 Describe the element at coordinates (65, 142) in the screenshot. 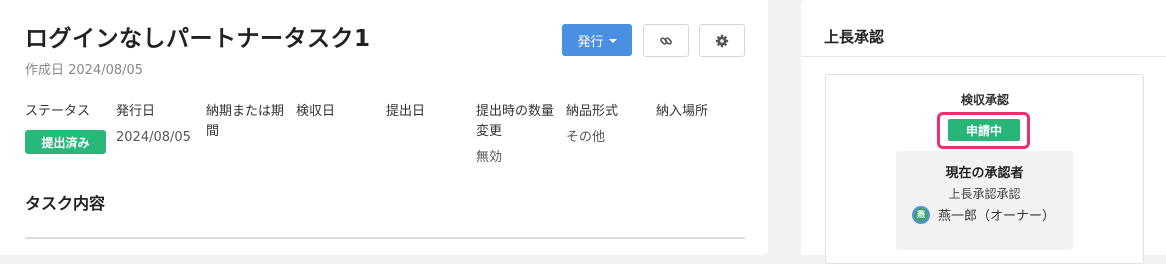

I see `status-badge: 提出済み` at that location.